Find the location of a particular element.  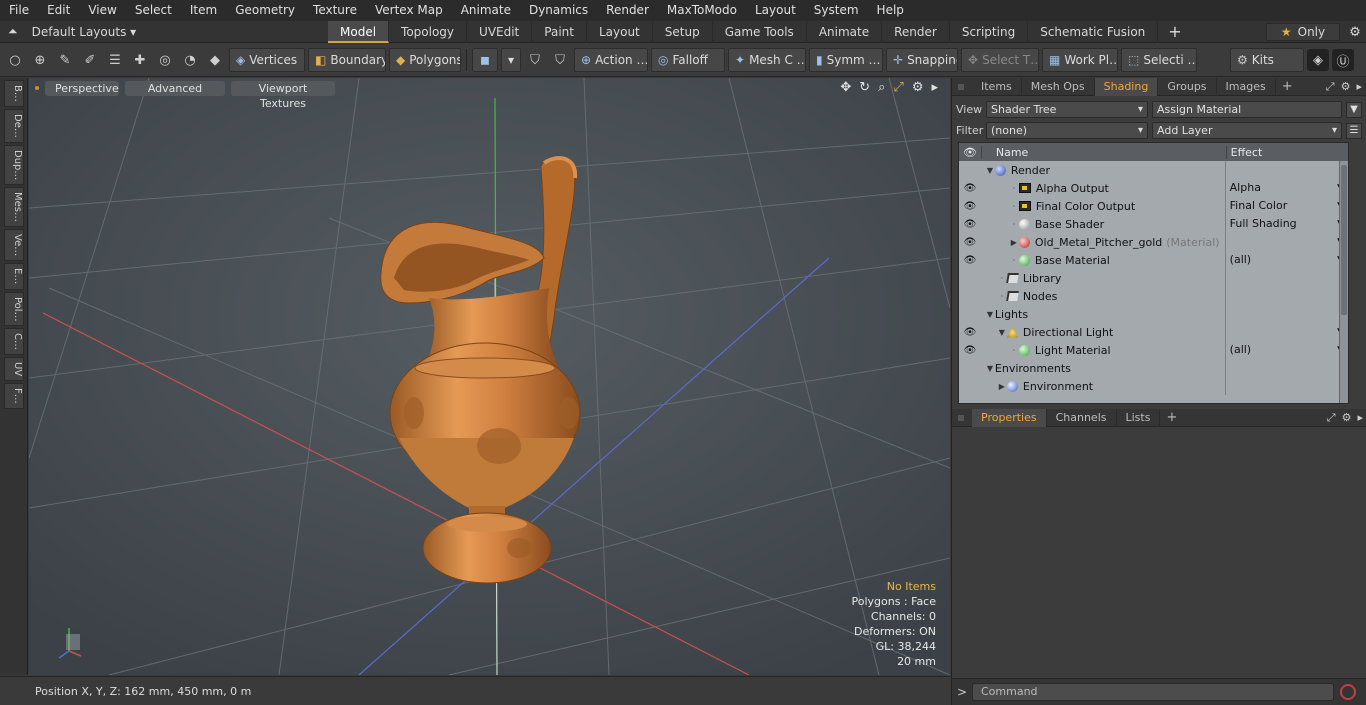

globe-icon: ⊕ is located at coordinates (40, 60).